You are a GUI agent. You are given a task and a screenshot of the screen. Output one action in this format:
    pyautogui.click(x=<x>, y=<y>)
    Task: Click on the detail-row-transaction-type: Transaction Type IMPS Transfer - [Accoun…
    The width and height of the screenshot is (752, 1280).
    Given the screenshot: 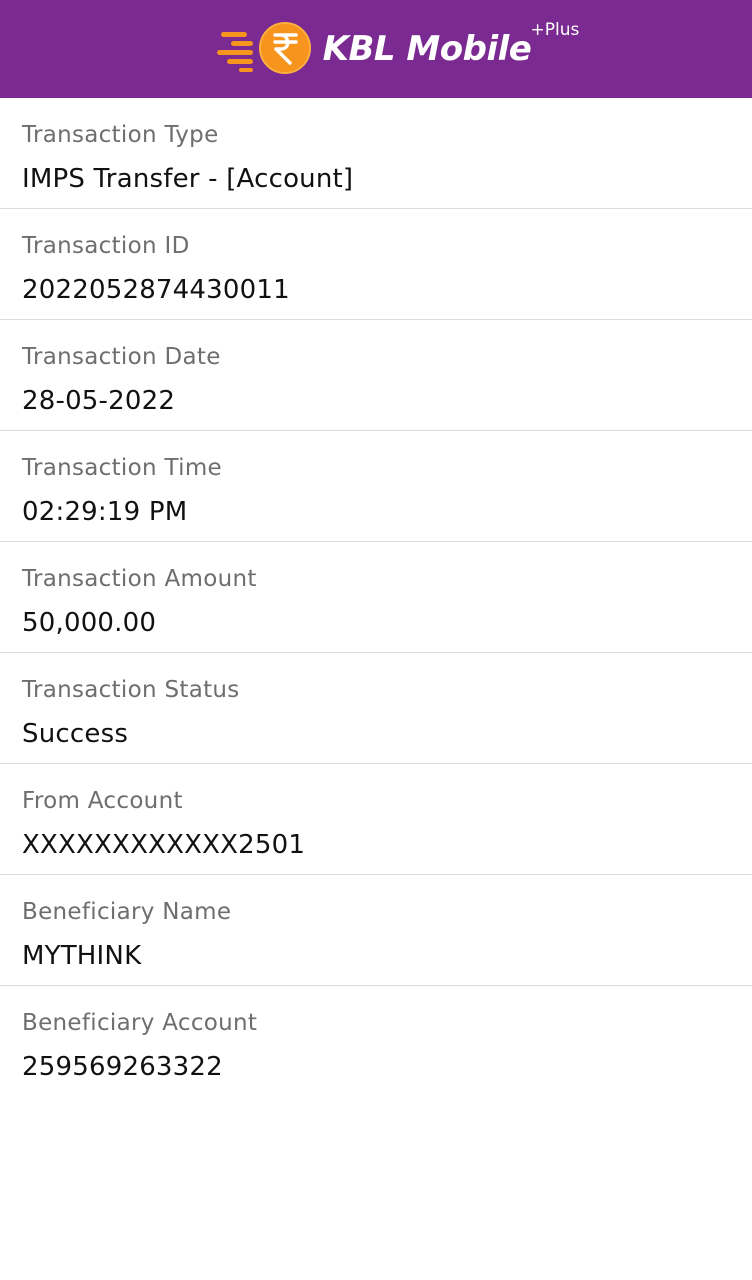 What is the action you would take?
    pyautogui.click(x=376, y=153)
    